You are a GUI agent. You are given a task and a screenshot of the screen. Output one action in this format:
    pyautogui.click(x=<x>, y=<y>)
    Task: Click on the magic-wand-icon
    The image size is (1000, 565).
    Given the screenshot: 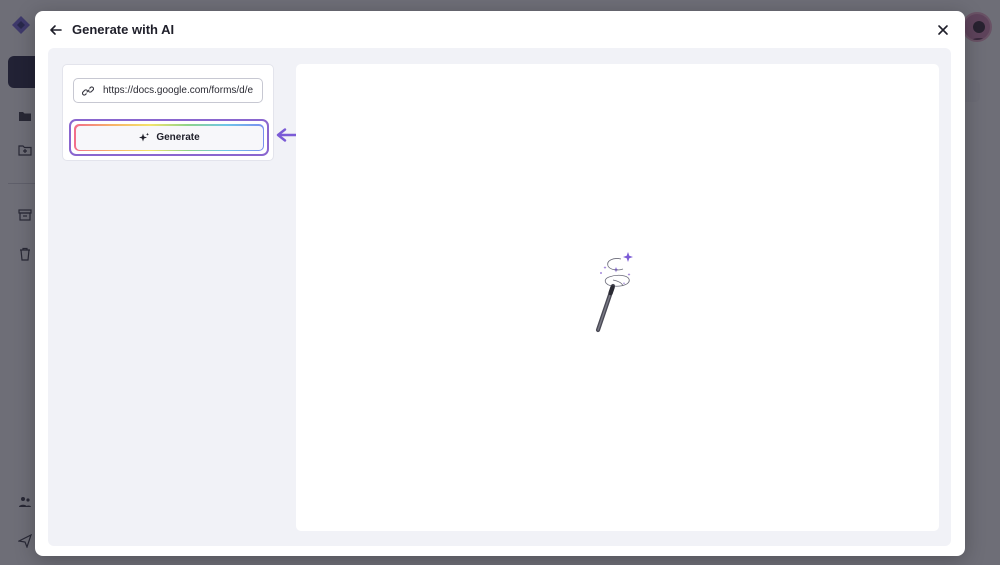 What is the action you would take?
    pyautogui.click(x=614, y=292)
    